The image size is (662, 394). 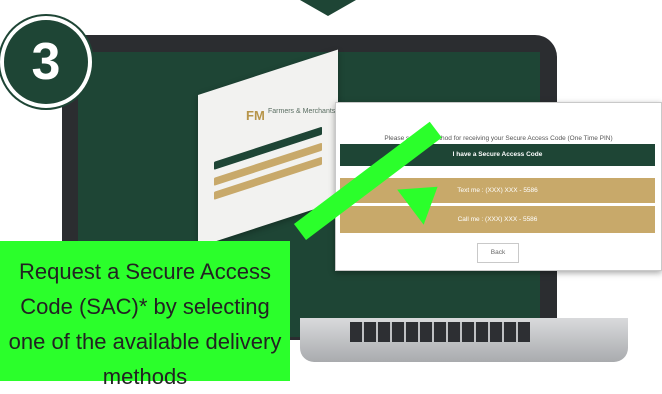 What do you see at coordinates (302, 111) in the screenshot?
I see `bank-logo-text: Farmers & Merchants` at bounding box center [302, 111].